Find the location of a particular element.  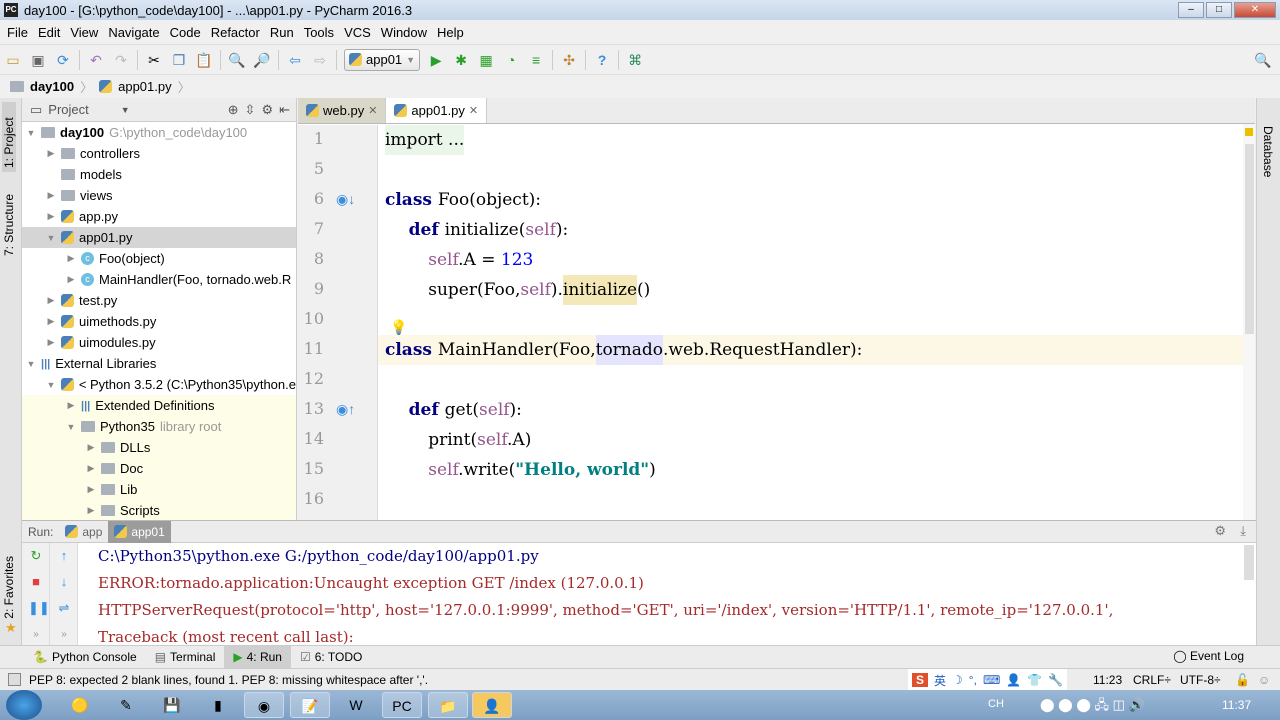

file-encoding: UTF-8÷ is located at coordinates (1200, 680).